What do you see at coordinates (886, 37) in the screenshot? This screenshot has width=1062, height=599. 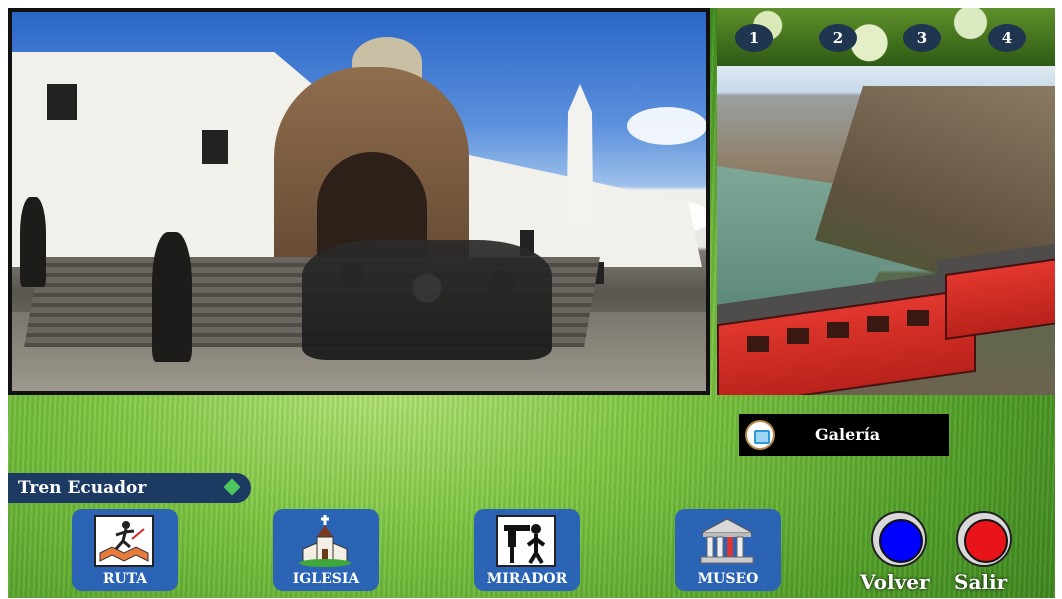 I see `thumbnail-strip: 1 2 3 4` at bounding box center [886, 37].